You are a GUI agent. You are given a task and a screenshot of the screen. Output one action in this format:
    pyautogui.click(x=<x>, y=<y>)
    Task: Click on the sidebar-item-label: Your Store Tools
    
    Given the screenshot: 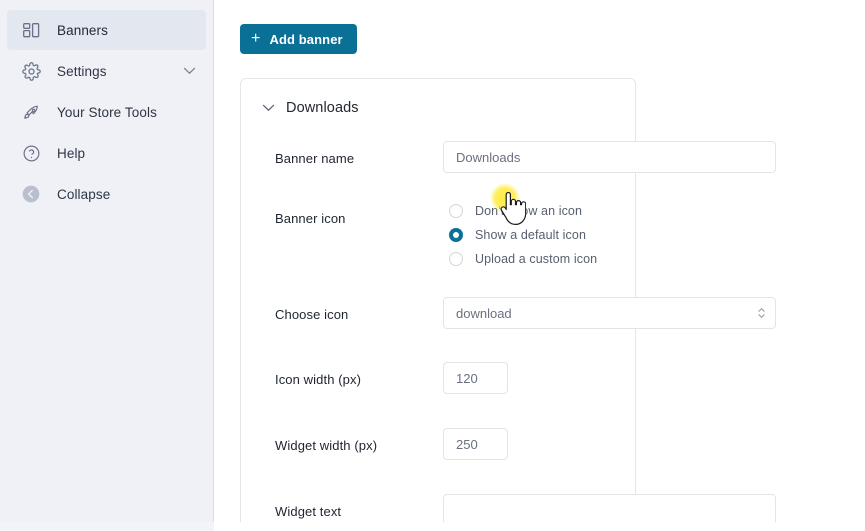 What is the action you would take?
    pyautogui.click(x=107, y=112)
    